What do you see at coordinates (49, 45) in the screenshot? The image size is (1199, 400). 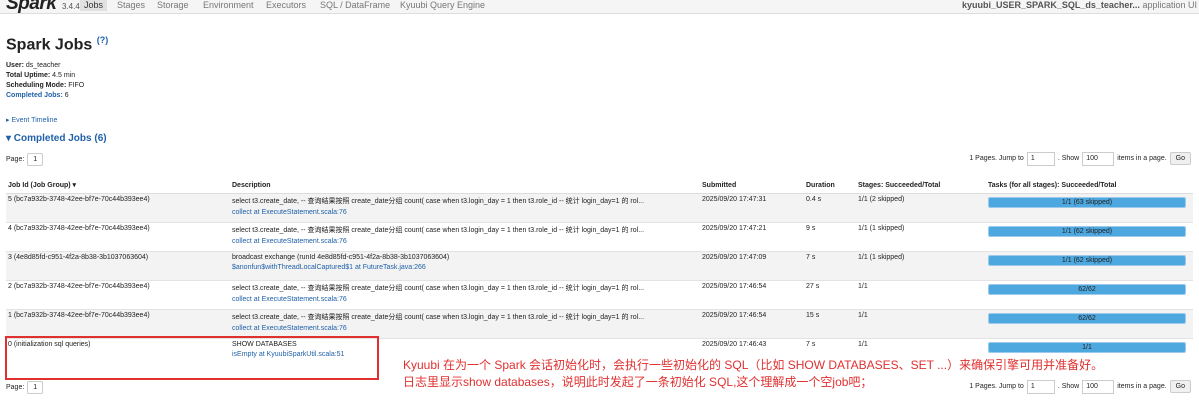 I see `page-title-text: Spark Jobs` at bounding box center [49, 45].